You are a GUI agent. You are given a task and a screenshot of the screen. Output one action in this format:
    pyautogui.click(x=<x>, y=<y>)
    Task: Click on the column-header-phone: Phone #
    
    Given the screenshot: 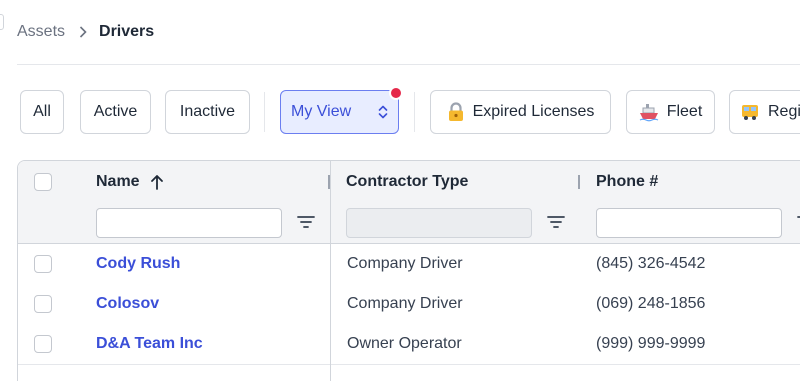 What is the action you would take?
    pyautogui.click(x=627, y=182)
    